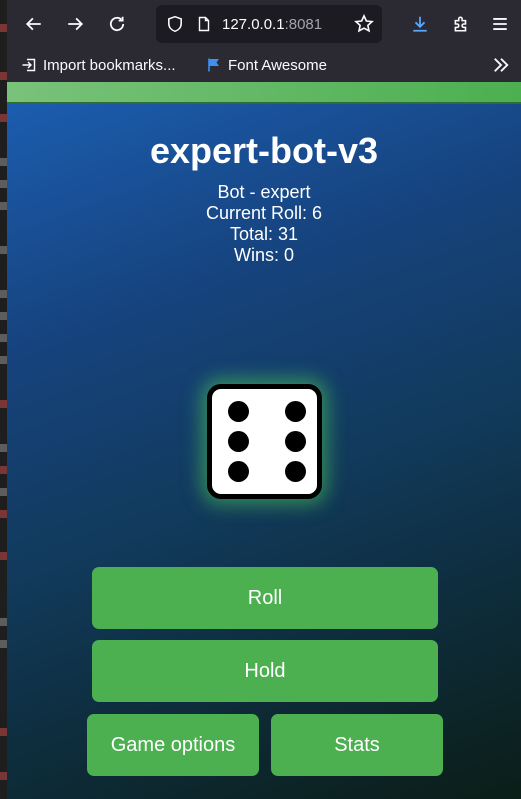 This screenshot has width=521, height=799. What do you see at coordinates (29, 65) in the screenshot?
I see `import-icon` at bounding box center [29, 65].